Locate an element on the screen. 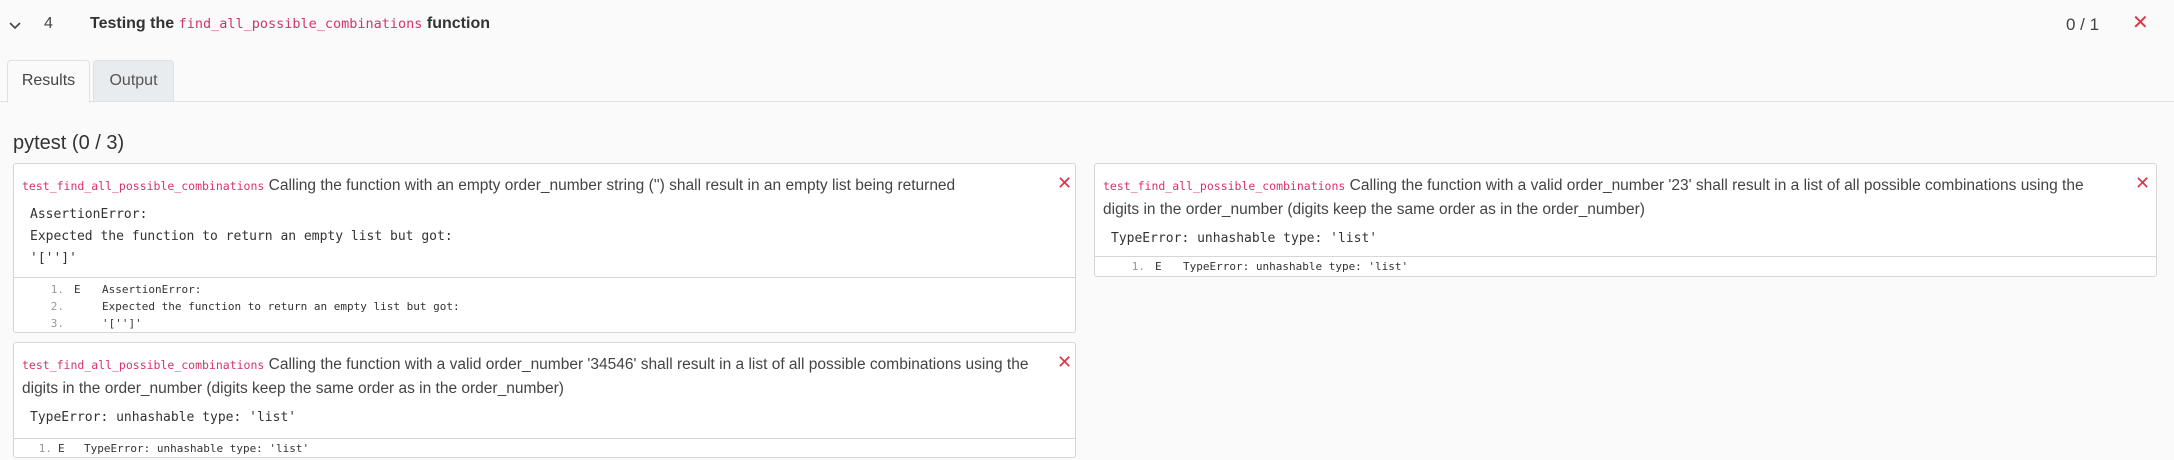 The height and width of the screenshot is (460, 2174). error-line: '['']' is located at coordinates (53, 258).